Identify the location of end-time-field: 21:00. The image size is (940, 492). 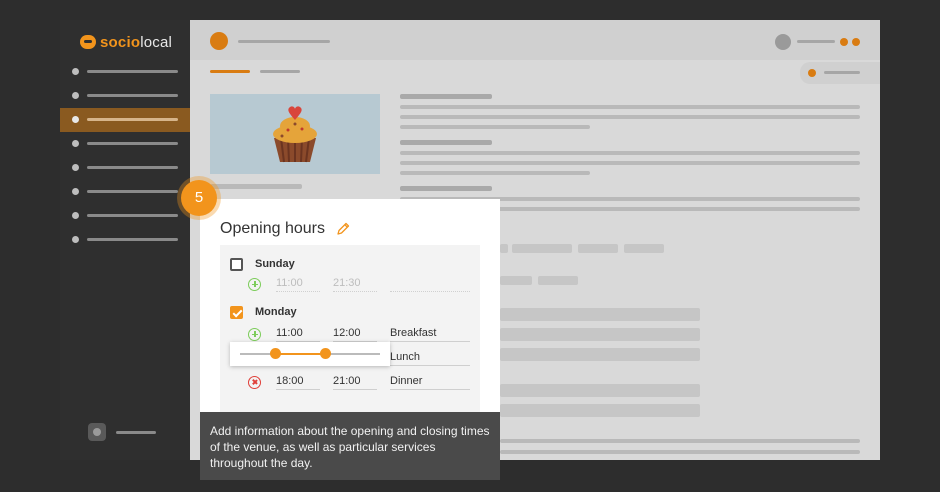
(355, 382).